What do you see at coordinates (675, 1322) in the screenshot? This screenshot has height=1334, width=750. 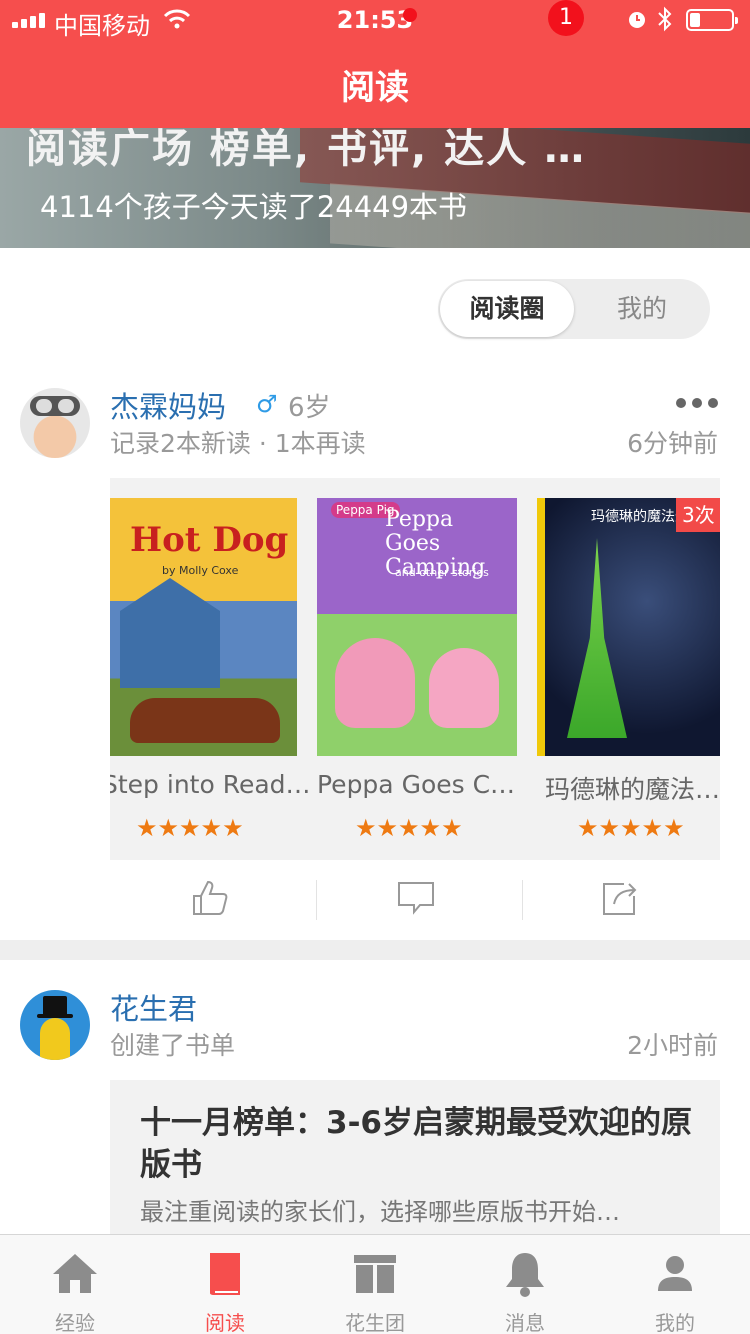 I see `tab-label: 我的` at bounding box center [675, 1322].